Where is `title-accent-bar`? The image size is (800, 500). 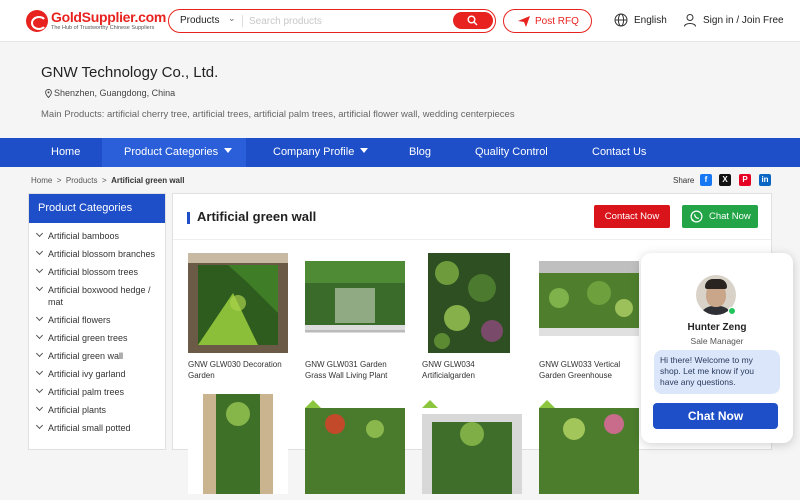
title-accent-bar is located at coordinates (188, 218).